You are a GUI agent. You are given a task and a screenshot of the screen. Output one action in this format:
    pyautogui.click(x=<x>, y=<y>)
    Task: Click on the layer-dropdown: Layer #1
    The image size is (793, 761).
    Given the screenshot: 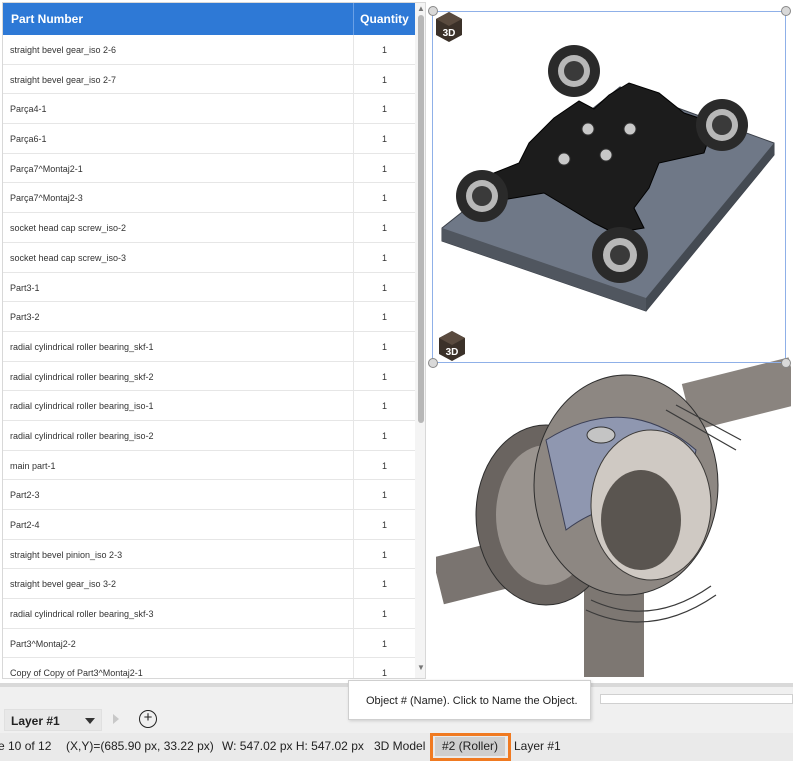 What is the action you would take?
    pyautogui.click(x=53, y=720)
    